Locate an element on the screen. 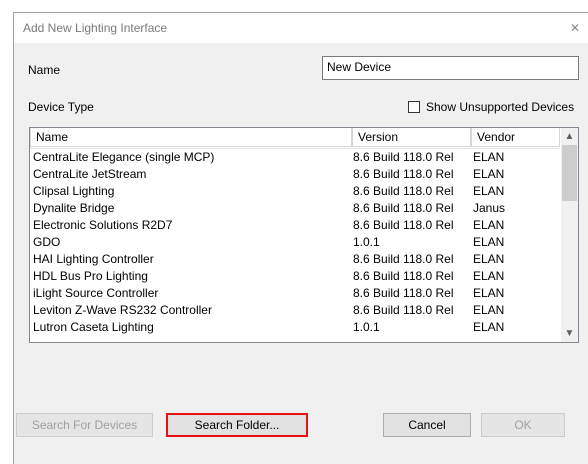 The width and height of the screenshot is (588, 464). cell-vendor: Janus is located at coordinates (489, 208).